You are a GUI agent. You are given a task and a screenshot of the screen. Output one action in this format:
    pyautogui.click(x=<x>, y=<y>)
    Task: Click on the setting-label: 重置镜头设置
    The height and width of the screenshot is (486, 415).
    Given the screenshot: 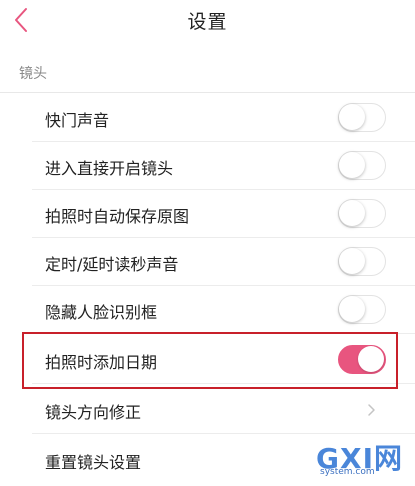 What is the action you would take?
    pyautogui.click(x=93, y=462)
    